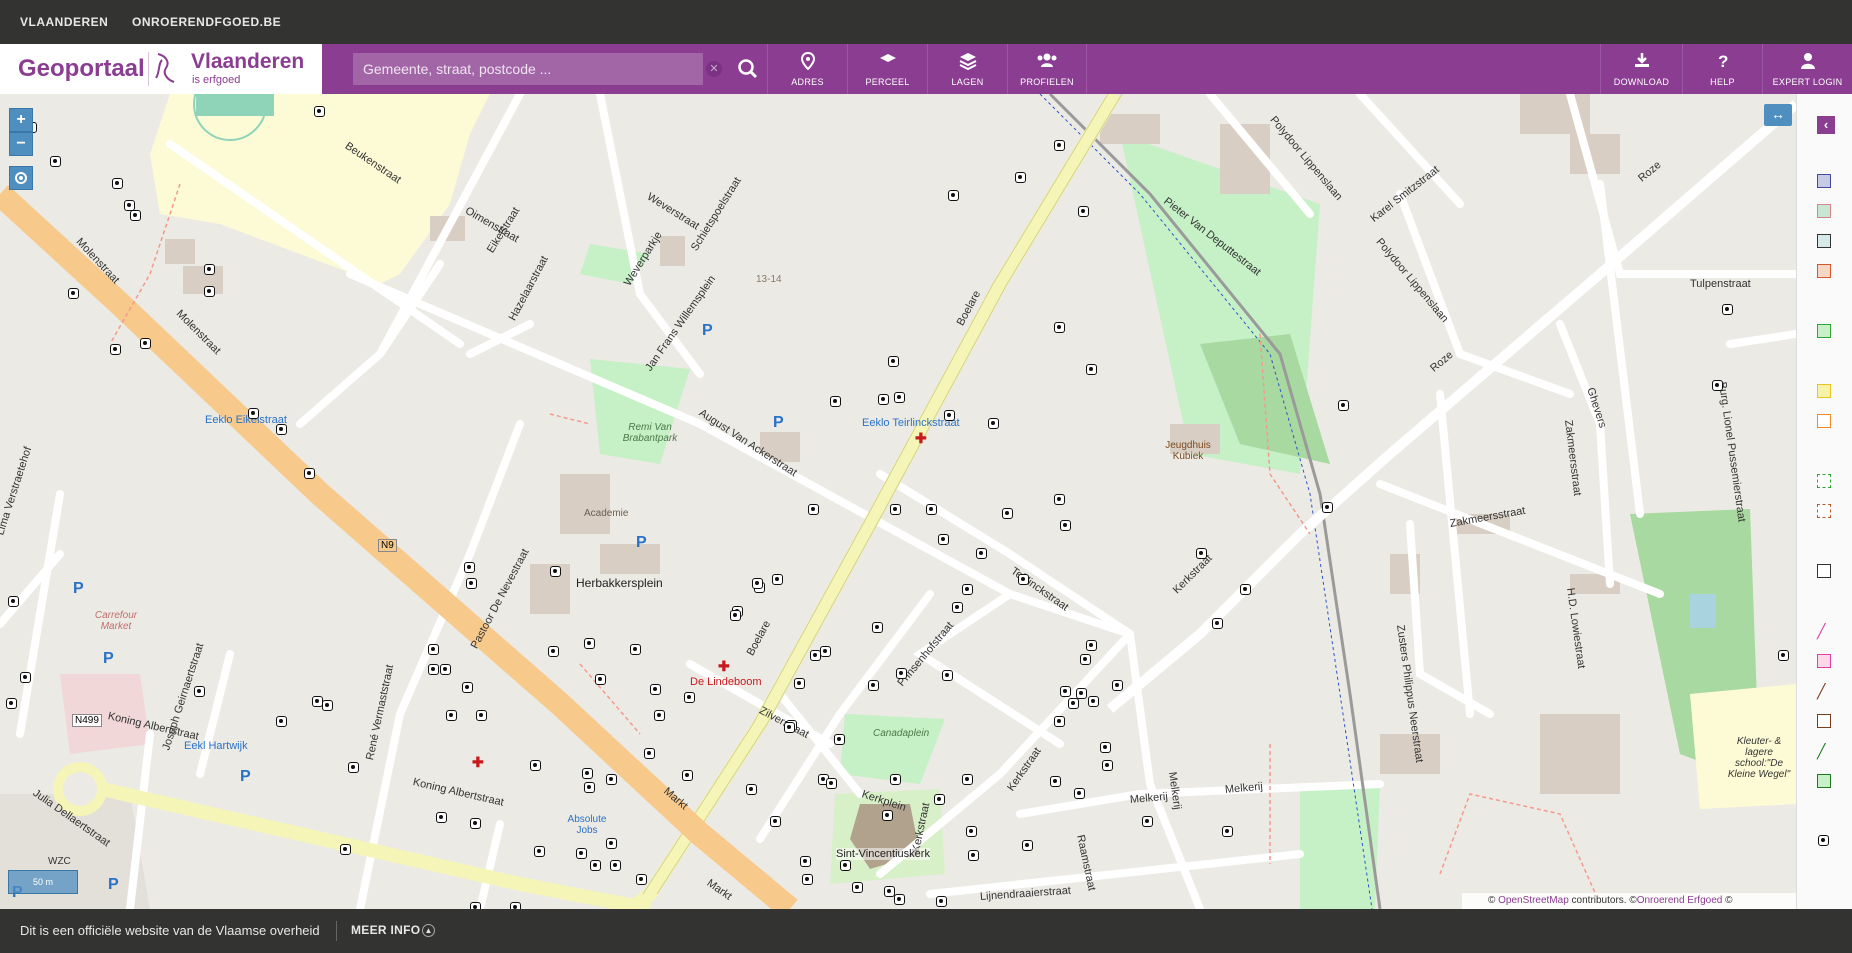 This screenshot has width=1852, height=953. What do you see at coordinates (1824, 691) in the screenshot?
I see `brown-line-layer-icon: ╱` at bounding box center [1824, 691].